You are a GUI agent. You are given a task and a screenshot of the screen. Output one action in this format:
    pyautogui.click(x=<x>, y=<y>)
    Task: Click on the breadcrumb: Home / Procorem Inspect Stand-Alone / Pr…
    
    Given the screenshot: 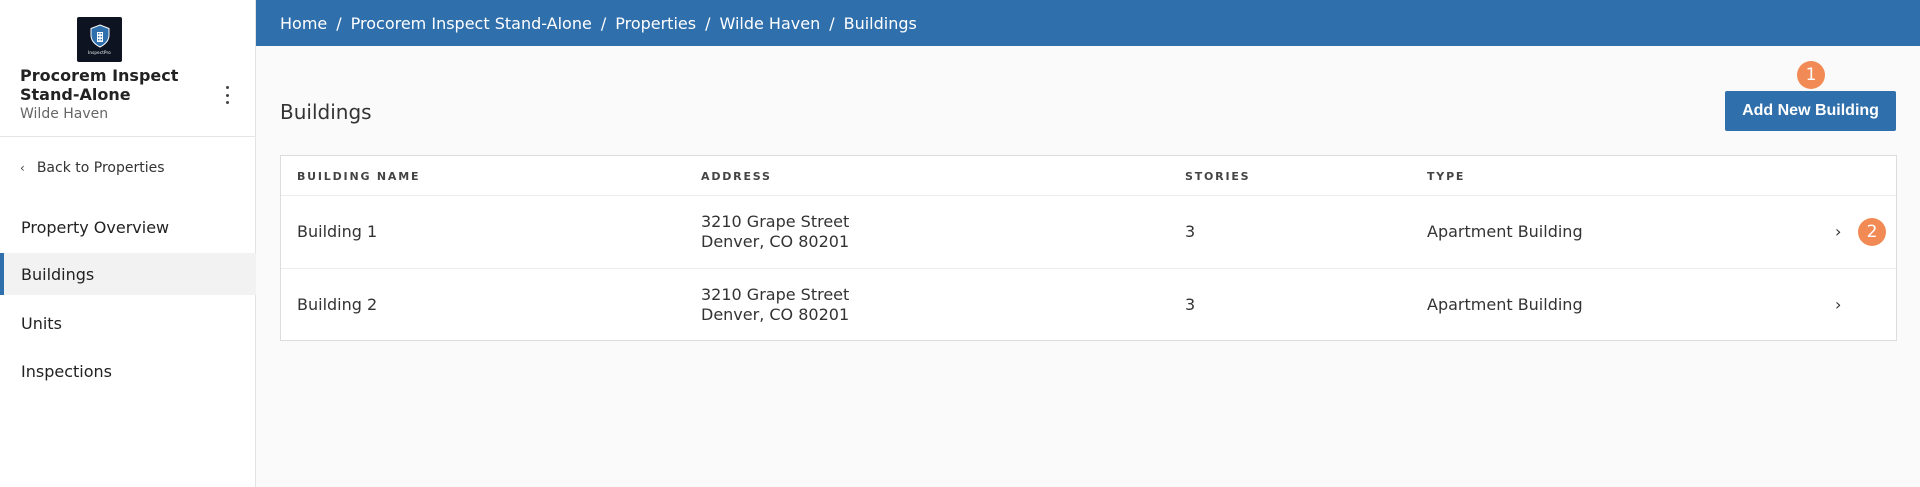 What is the action you would take?
    pyautogui.click(x=598, y=23)
    